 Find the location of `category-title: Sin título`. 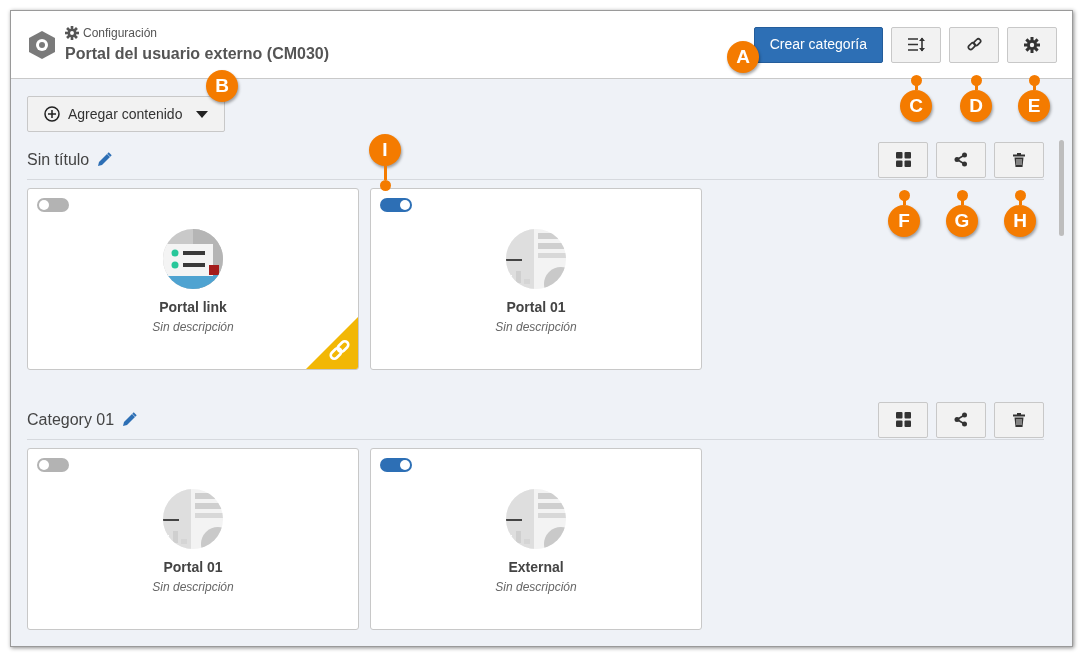

category-title: Sin título is located at coordinates (58, 159).